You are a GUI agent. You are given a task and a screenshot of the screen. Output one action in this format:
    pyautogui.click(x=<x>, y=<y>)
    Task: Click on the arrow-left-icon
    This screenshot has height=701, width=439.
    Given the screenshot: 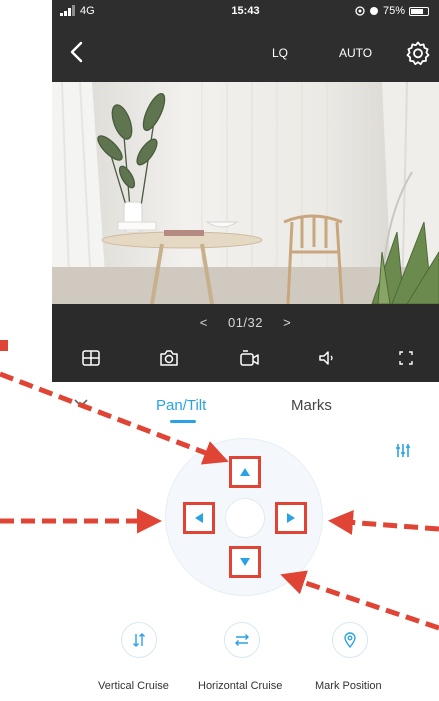 What is the action you would take?
    pyautogui.click(x=199, y=518)
    